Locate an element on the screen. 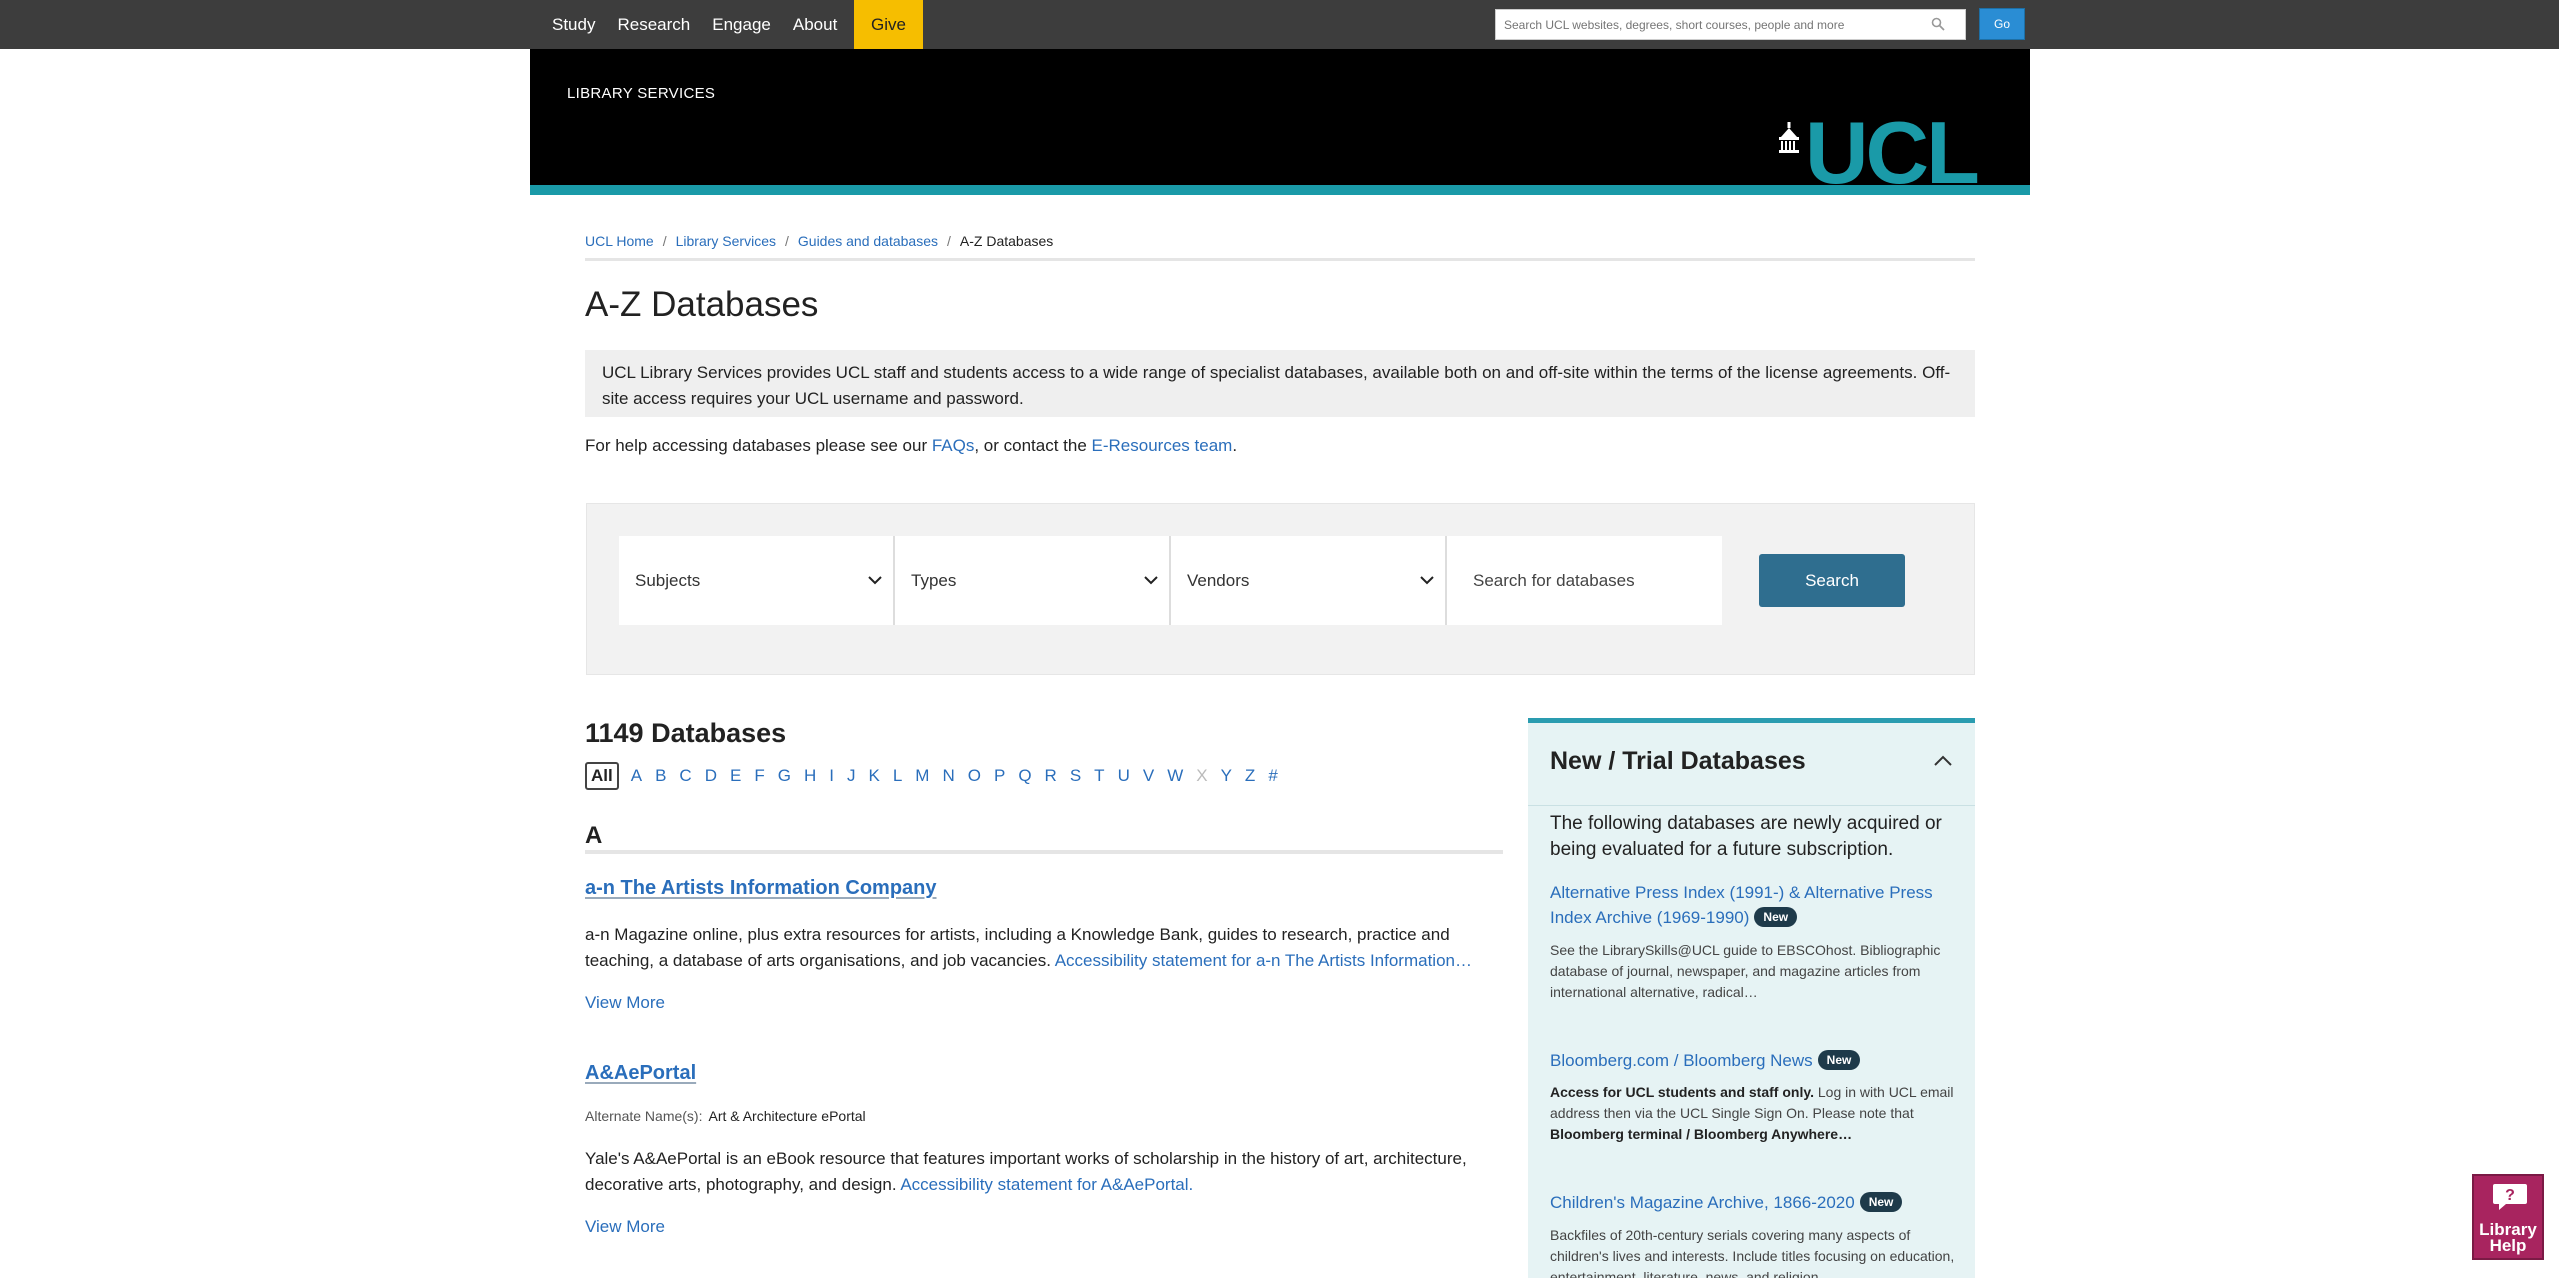 This screenshot has height=1278, width=2559. eresources-team-link: E-Resources team is located at coordinates (1162, 445).